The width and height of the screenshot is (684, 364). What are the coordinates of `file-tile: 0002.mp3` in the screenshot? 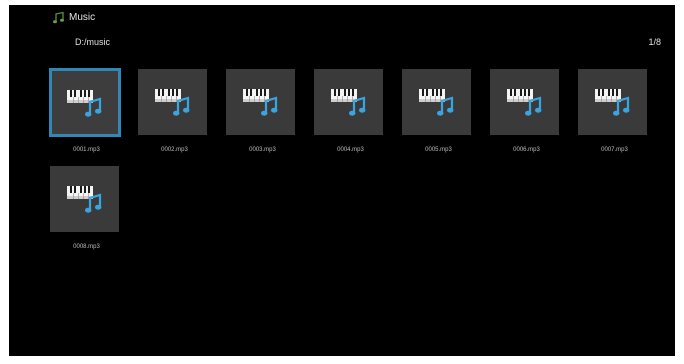 It's located at (171, 109).